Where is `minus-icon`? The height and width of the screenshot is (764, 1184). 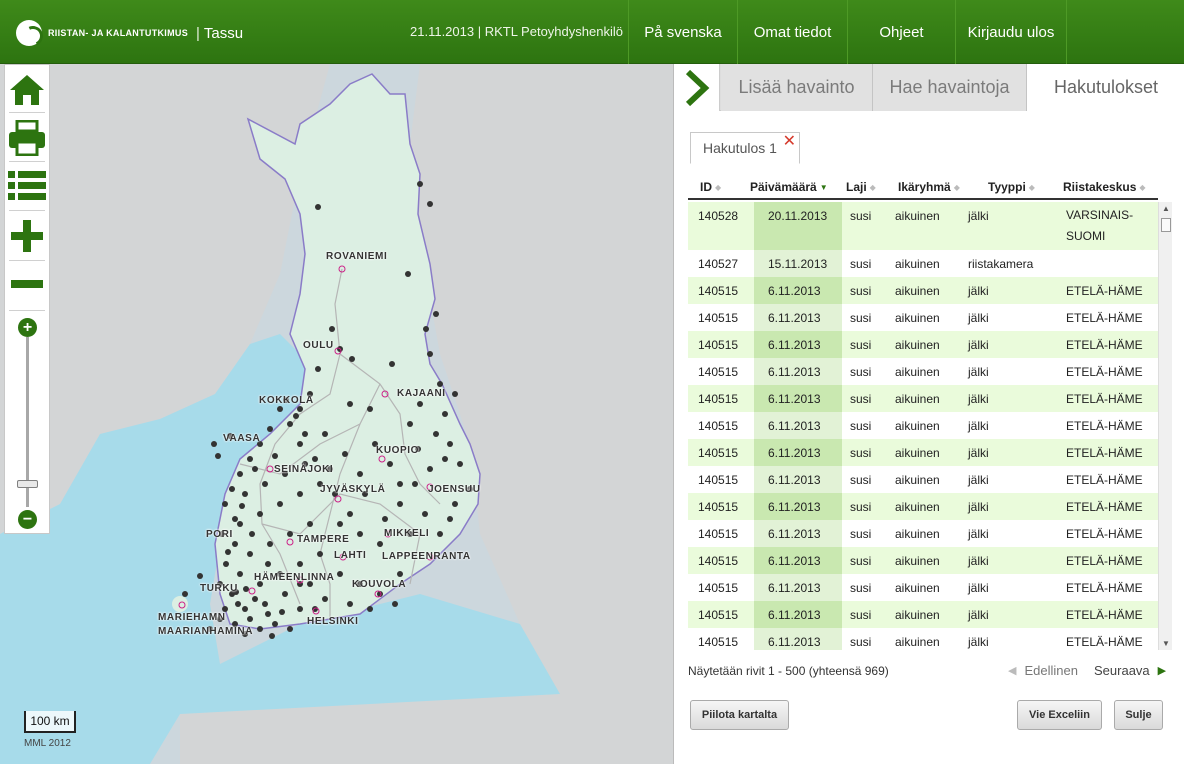 minus-icon is located at coordinates (27, 284).